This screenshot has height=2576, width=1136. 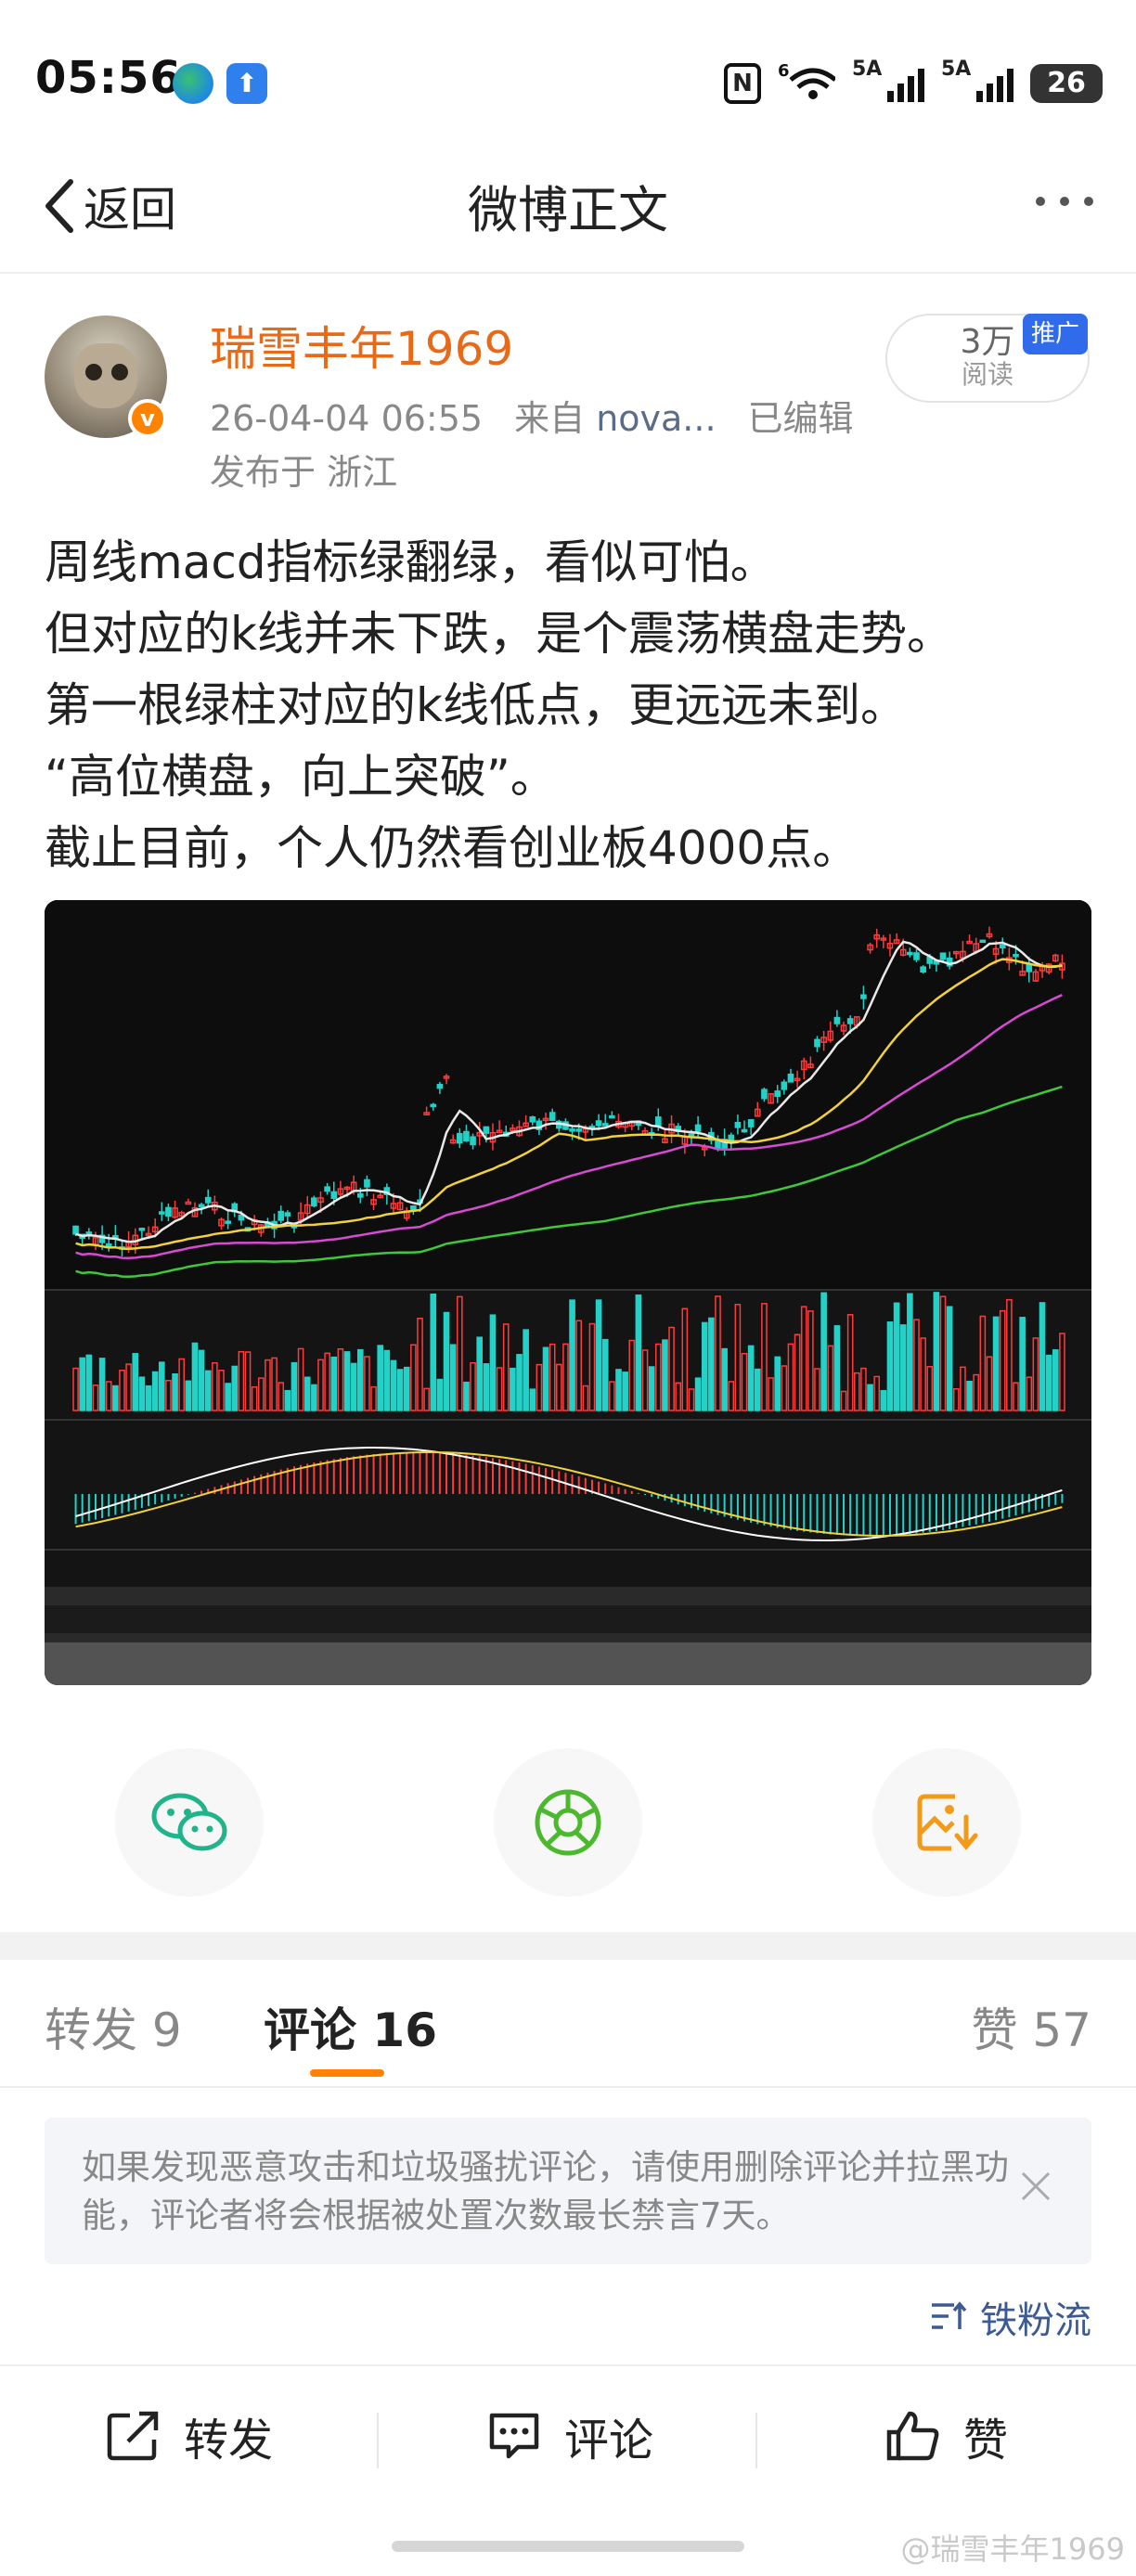 I want to click on home-indicator, so click(x=568, y=2546).